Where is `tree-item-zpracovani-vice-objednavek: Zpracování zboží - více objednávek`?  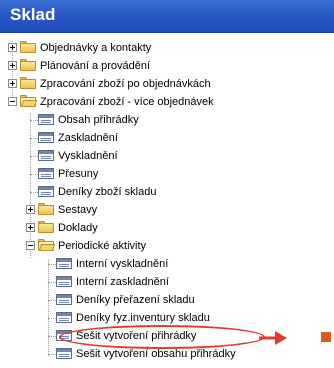
tree-item-zpracovani-vice-objednavek: Zpracování zboží - více objednávek is located at coordinates (167, 102).